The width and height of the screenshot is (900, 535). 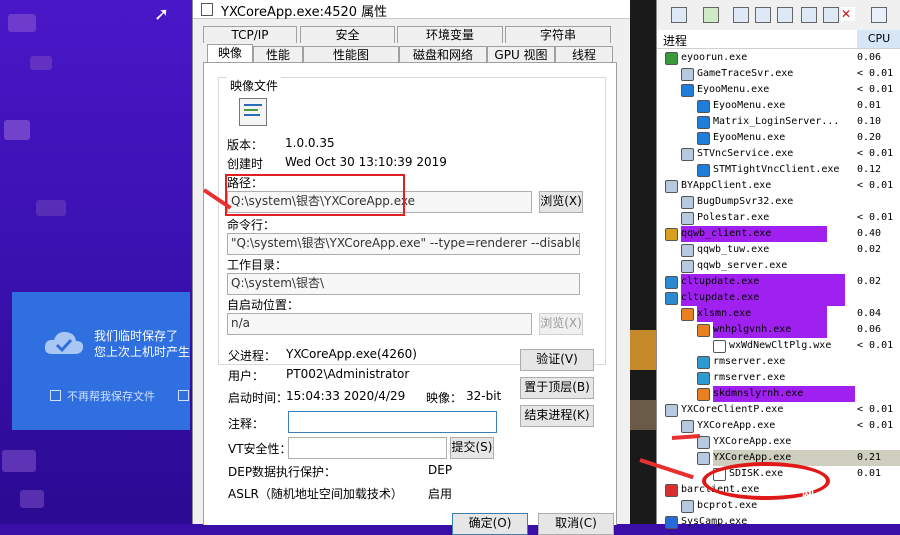 What do you see at coordinates (282, 472) in the screenshot?
I see `dep-label: DEP数据执行保护：` at bounding box center [282, 472].